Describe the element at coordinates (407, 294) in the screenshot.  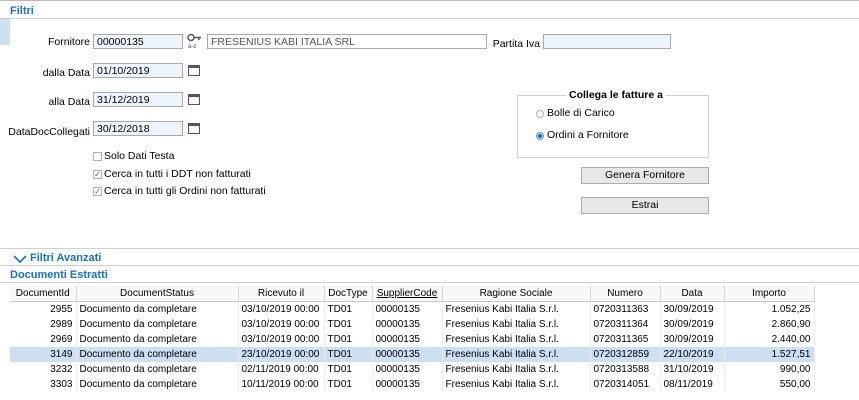
I see `col-header-suppliercode: SupplierCode` at that location.